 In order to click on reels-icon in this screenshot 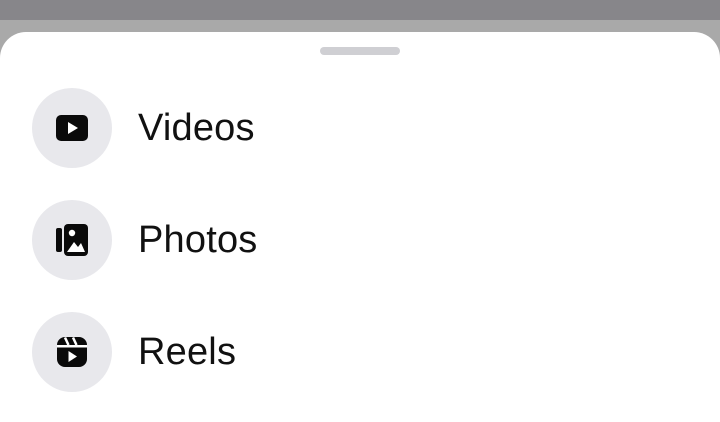, I will do `click(72, 351)`.